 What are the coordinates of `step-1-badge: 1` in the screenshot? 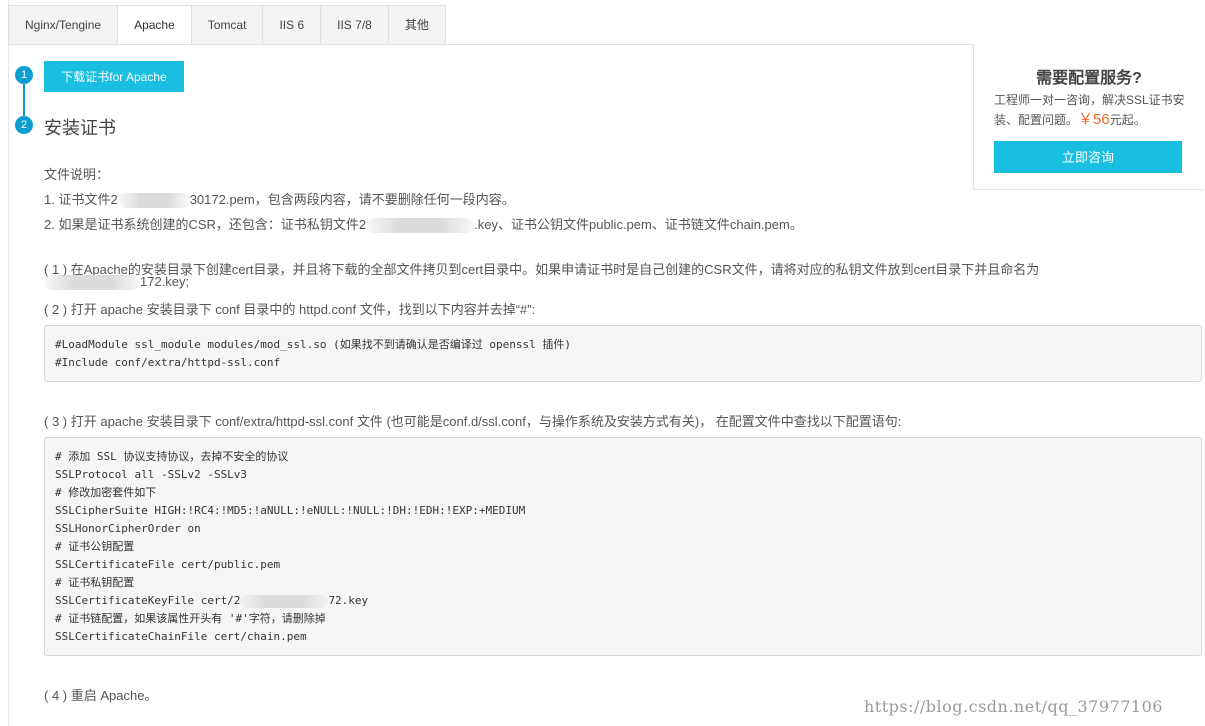 It's located at (24, 75).